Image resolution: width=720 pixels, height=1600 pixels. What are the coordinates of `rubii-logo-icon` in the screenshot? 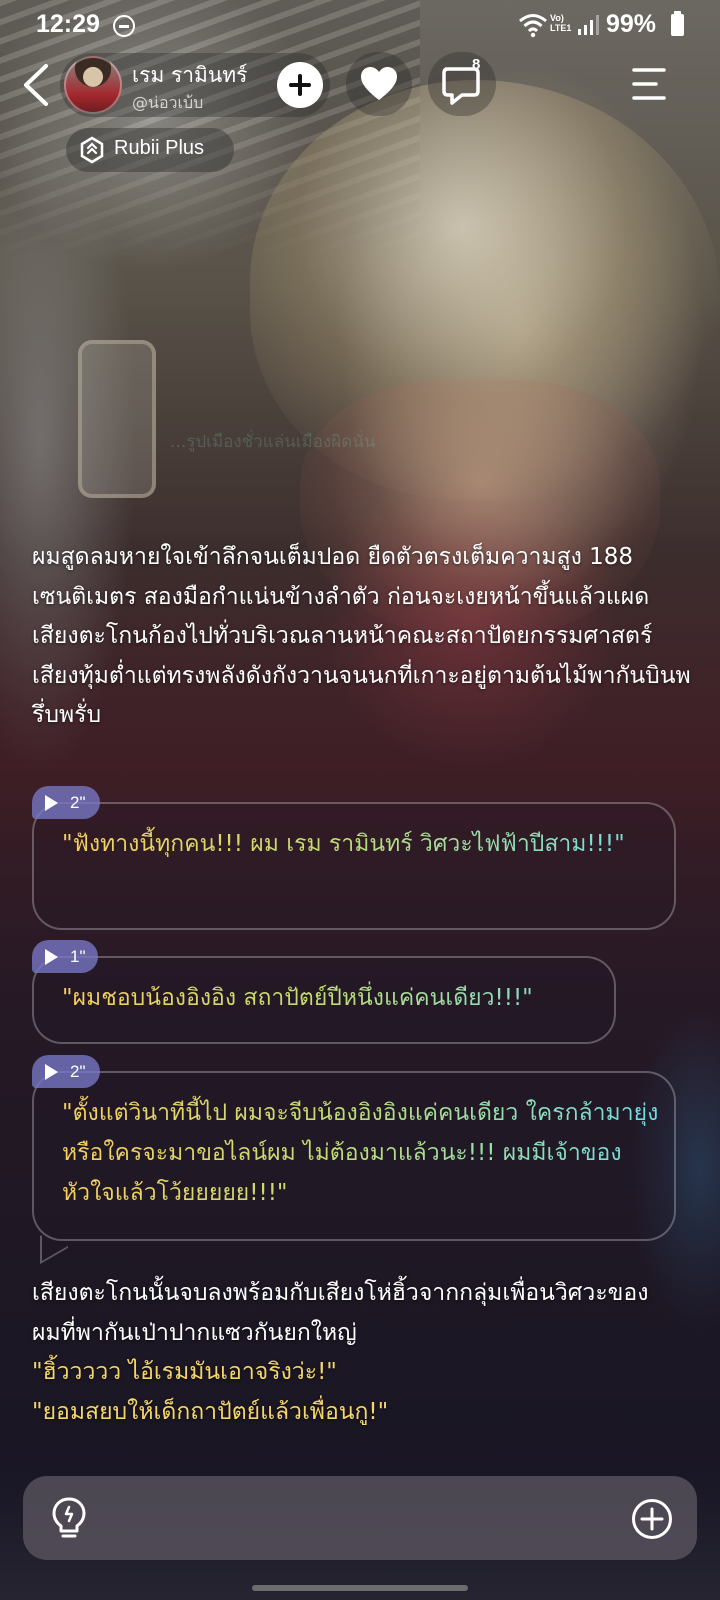 It's located at (92, 150).